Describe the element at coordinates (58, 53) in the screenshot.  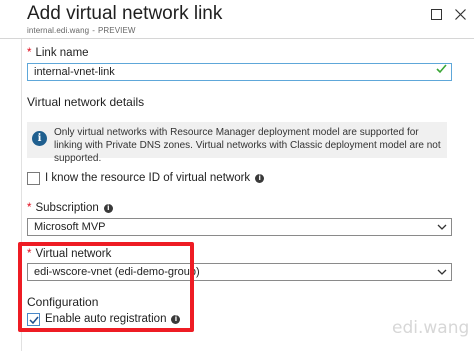
I see `link-name-label: * Link name` at that location.